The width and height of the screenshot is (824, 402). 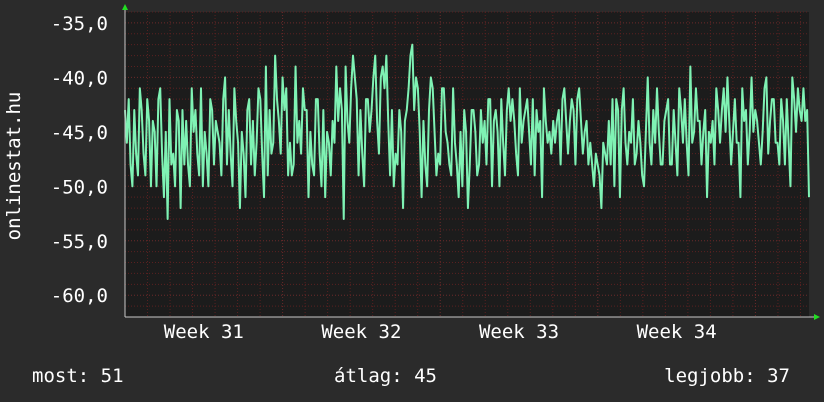 What do you see at coordinates (204, 332) in the screenshot?
I see `x-tick-label: Week 31` at bounding box center [204, 332].